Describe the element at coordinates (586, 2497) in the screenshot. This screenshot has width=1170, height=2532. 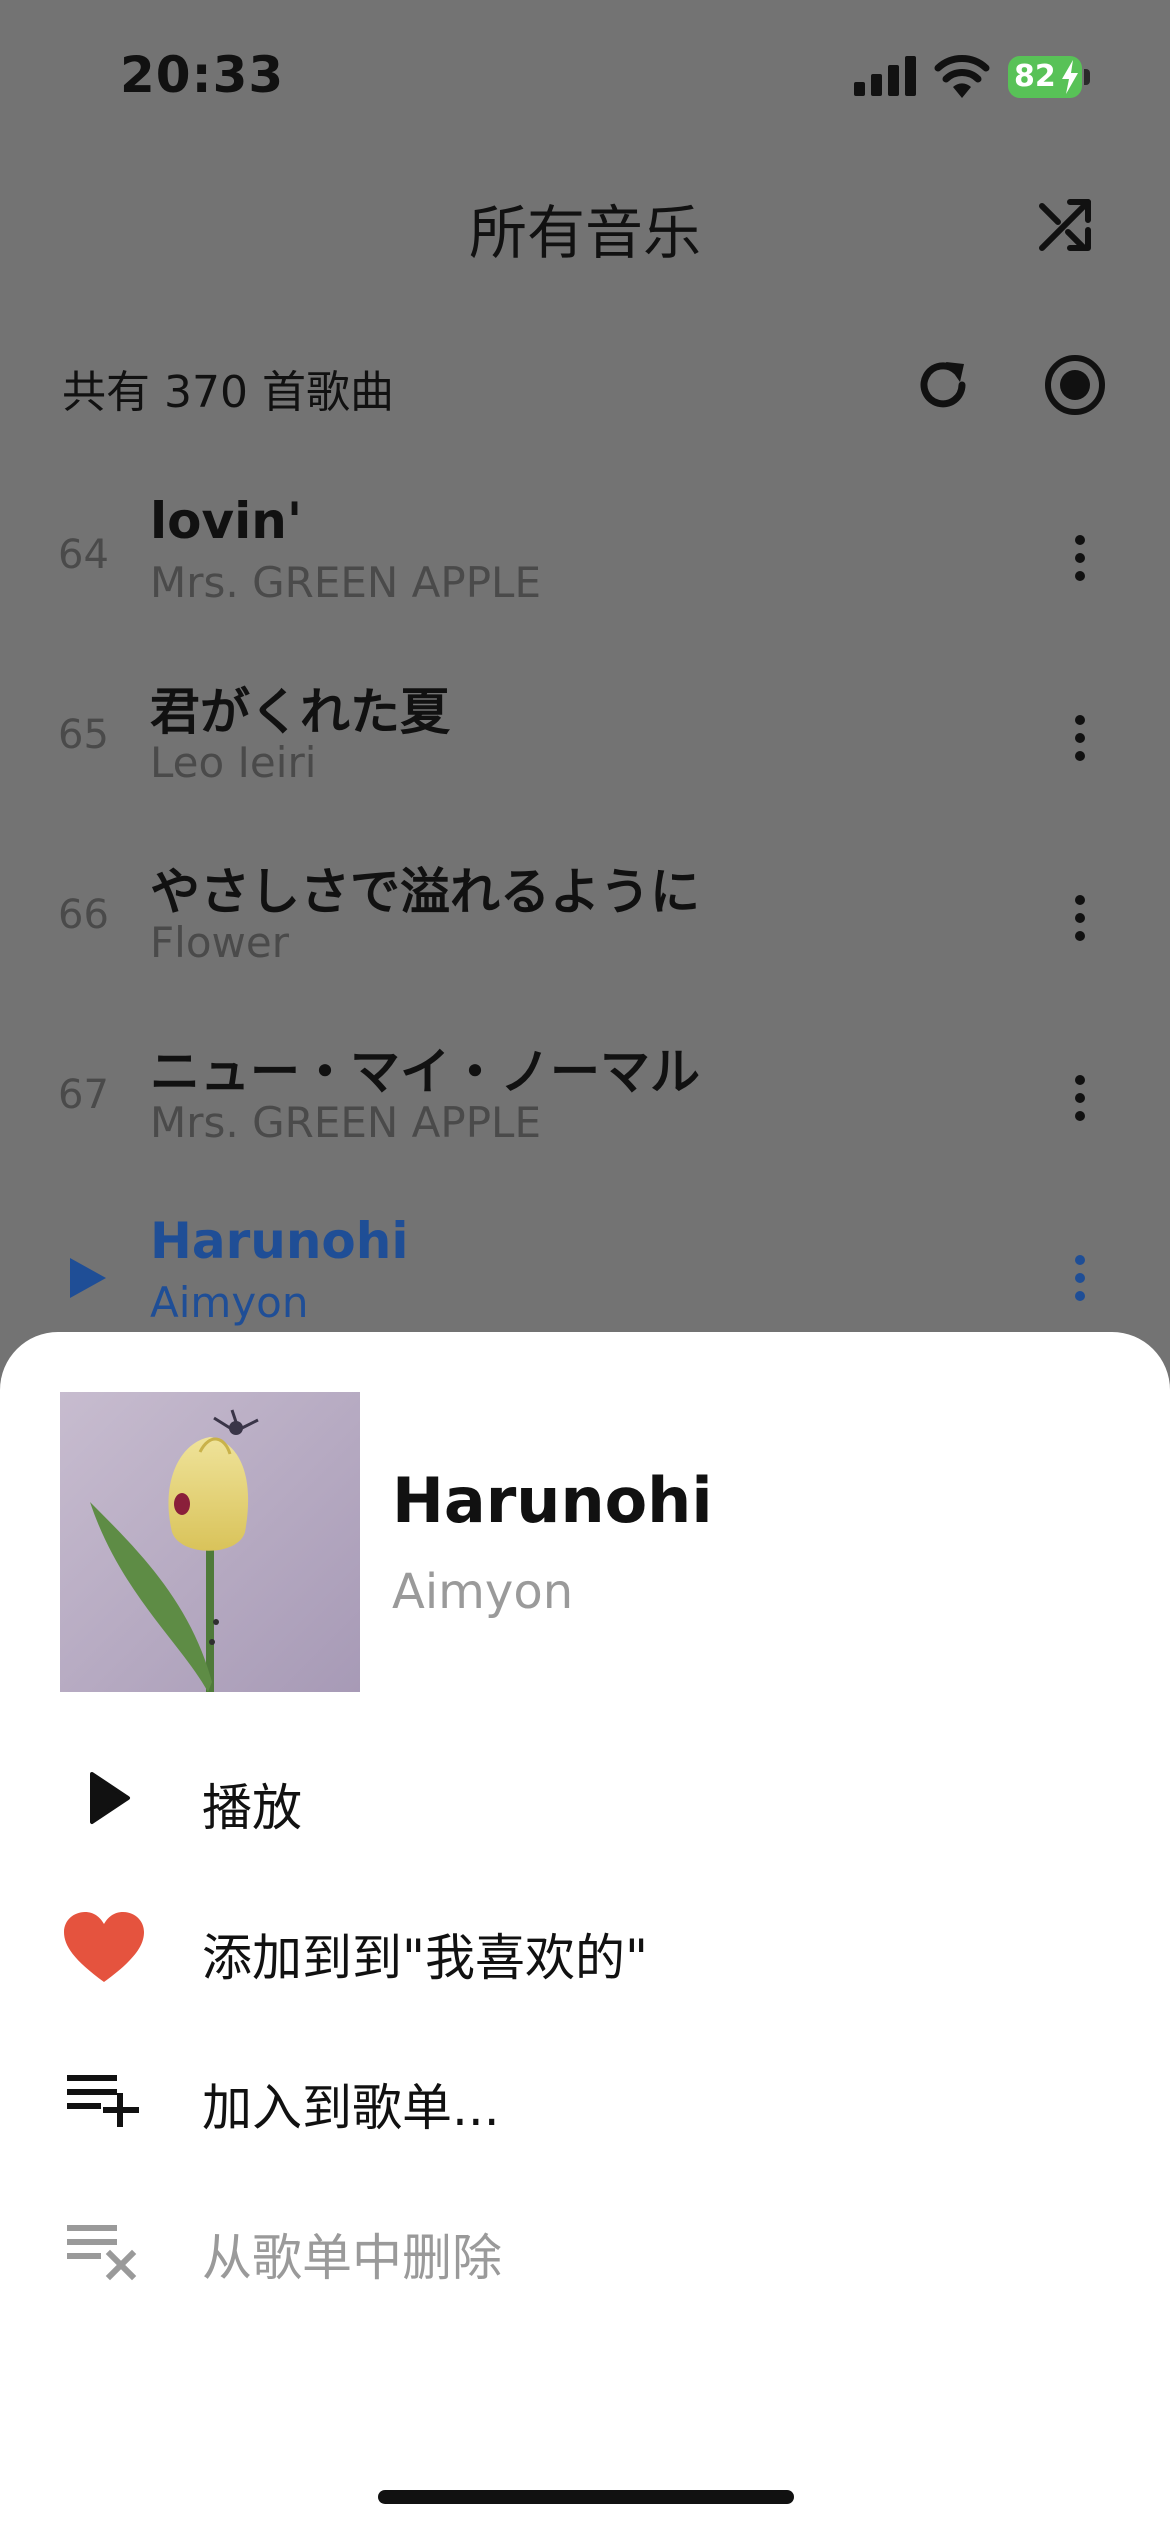
I see `home-indicator` at that location.